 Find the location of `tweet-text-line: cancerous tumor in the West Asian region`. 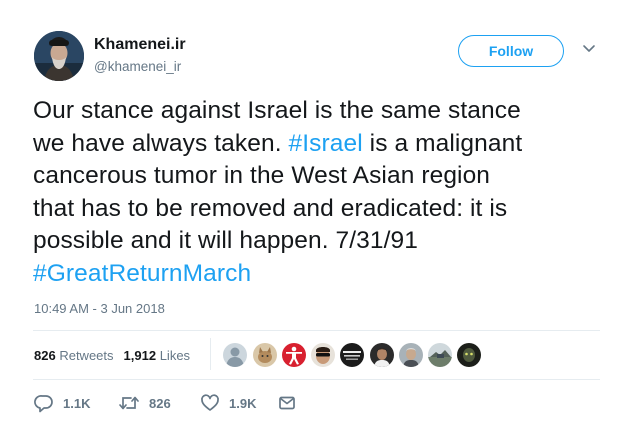

tweet-text-line: cancerous tumor in the West Asian region is located at coordinates (262, 175).